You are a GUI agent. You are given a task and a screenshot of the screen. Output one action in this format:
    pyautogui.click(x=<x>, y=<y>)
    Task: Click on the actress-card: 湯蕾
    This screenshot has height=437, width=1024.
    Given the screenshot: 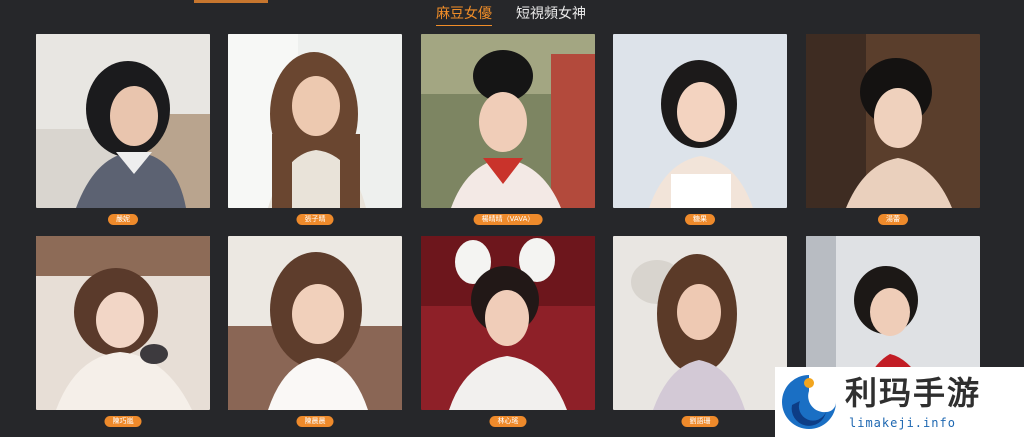 What is the action you would take?
    pyautogui.click(x=893, y=134)
    